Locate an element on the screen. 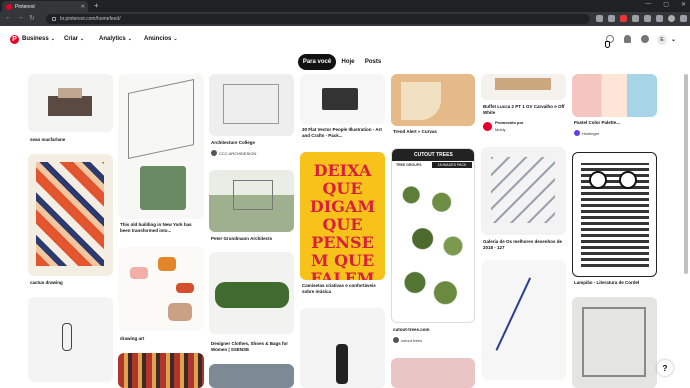 This screenshot has width=690, height=388. pin-caption: Architecture College is located at coordinates (233, 142).